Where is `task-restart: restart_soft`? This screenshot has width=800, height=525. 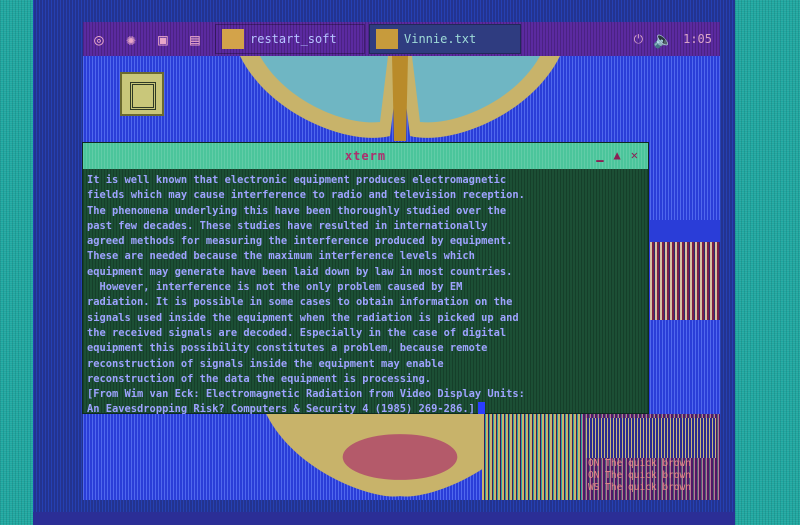
task-restart: restart_soft is located at coordinates (290, 39).